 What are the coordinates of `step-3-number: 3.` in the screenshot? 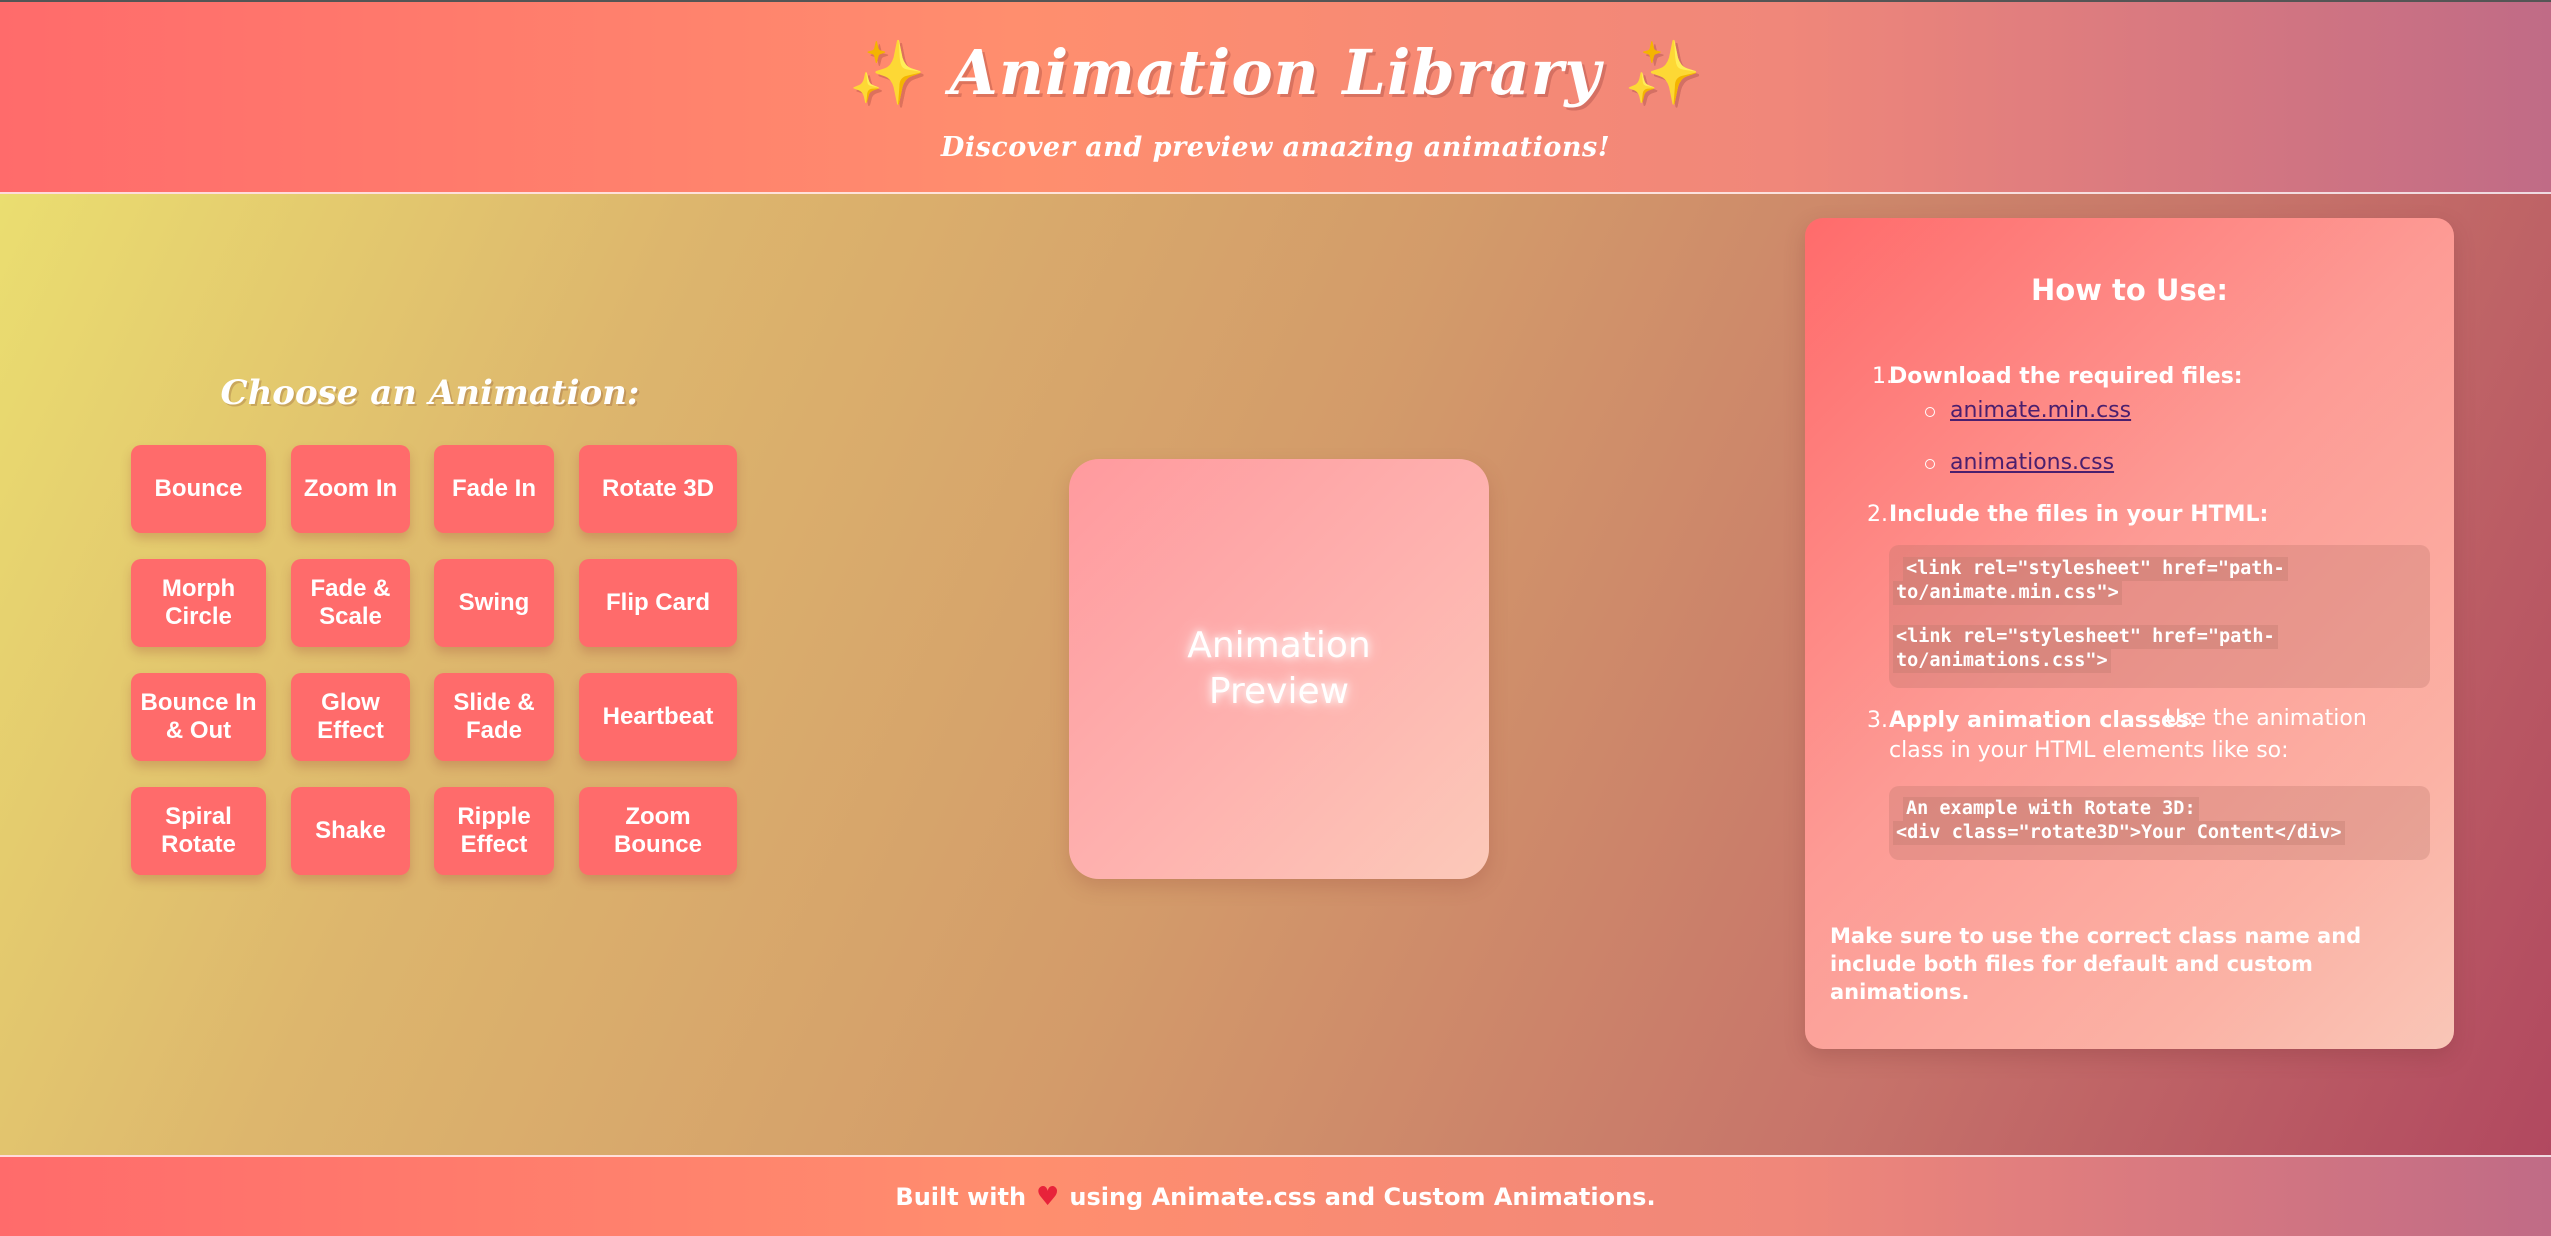 It's located at (1877, 720).